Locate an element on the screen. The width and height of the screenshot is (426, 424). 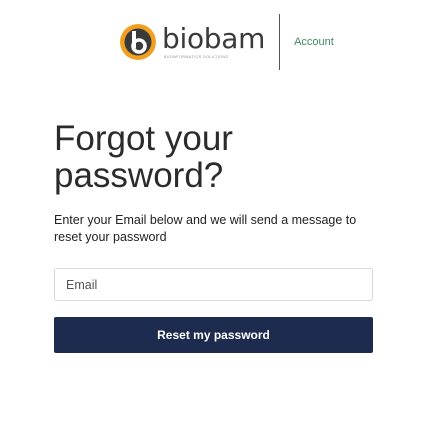
biobam-logo-icon is located at coordinates (138, 42).